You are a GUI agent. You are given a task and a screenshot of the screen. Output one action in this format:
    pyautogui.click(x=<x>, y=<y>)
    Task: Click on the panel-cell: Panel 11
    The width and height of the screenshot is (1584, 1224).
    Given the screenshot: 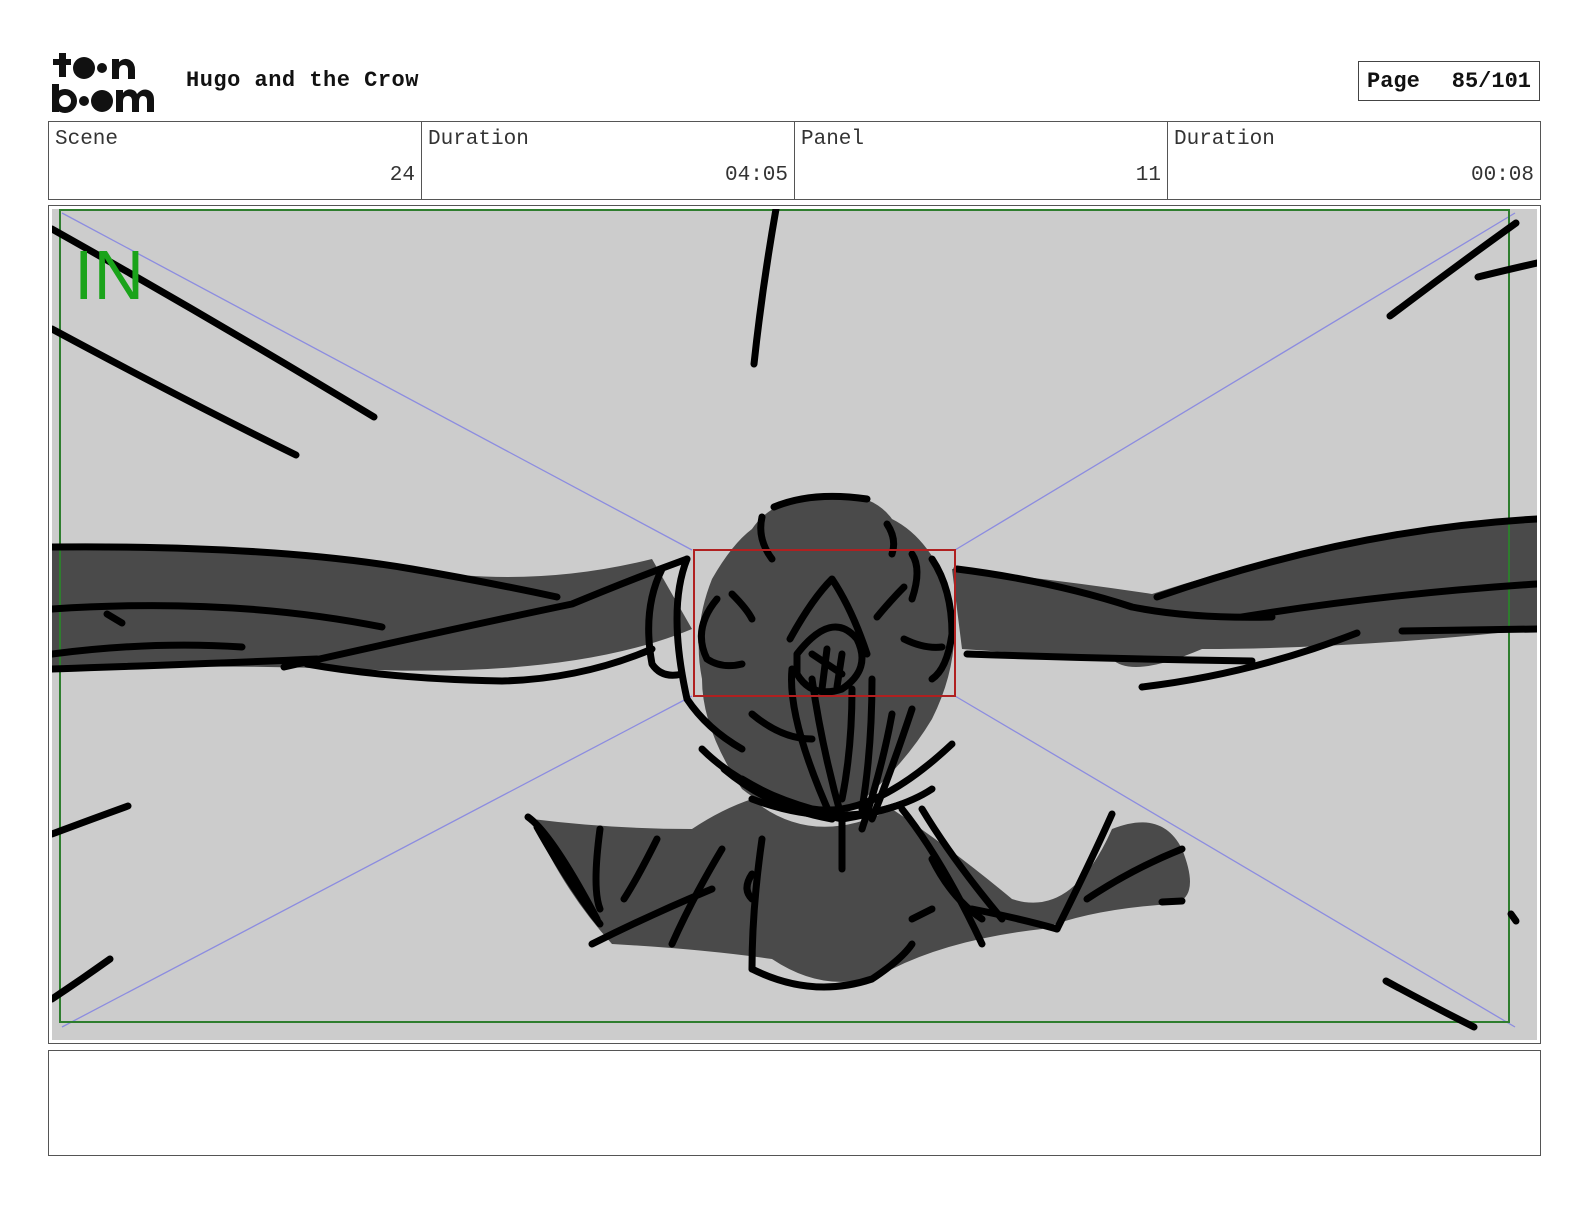 What is the action you would take?
    pyautogui.click(x=981, y=160)
    